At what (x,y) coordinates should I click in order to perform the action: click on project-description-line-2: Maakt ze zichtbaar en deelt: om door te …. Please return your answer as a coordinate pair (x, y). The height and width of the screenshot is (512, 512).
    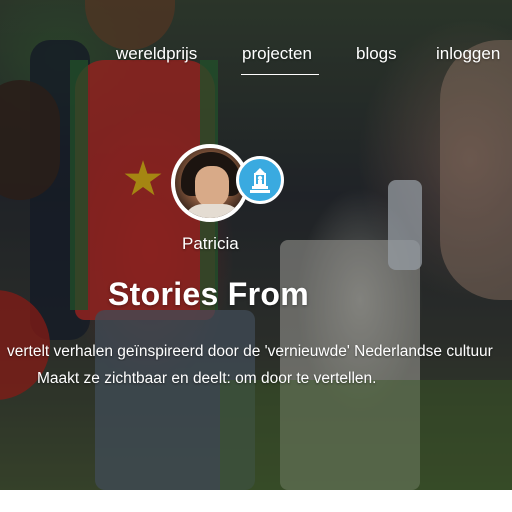
    Looking at the image, I should click on (207, 378).